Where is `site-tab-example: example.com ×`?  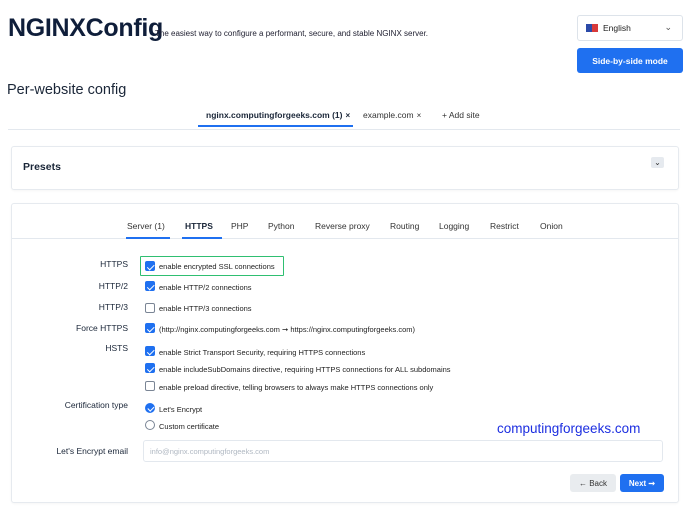
site-tab-example: example.com × is located at coordinates (392, 115).